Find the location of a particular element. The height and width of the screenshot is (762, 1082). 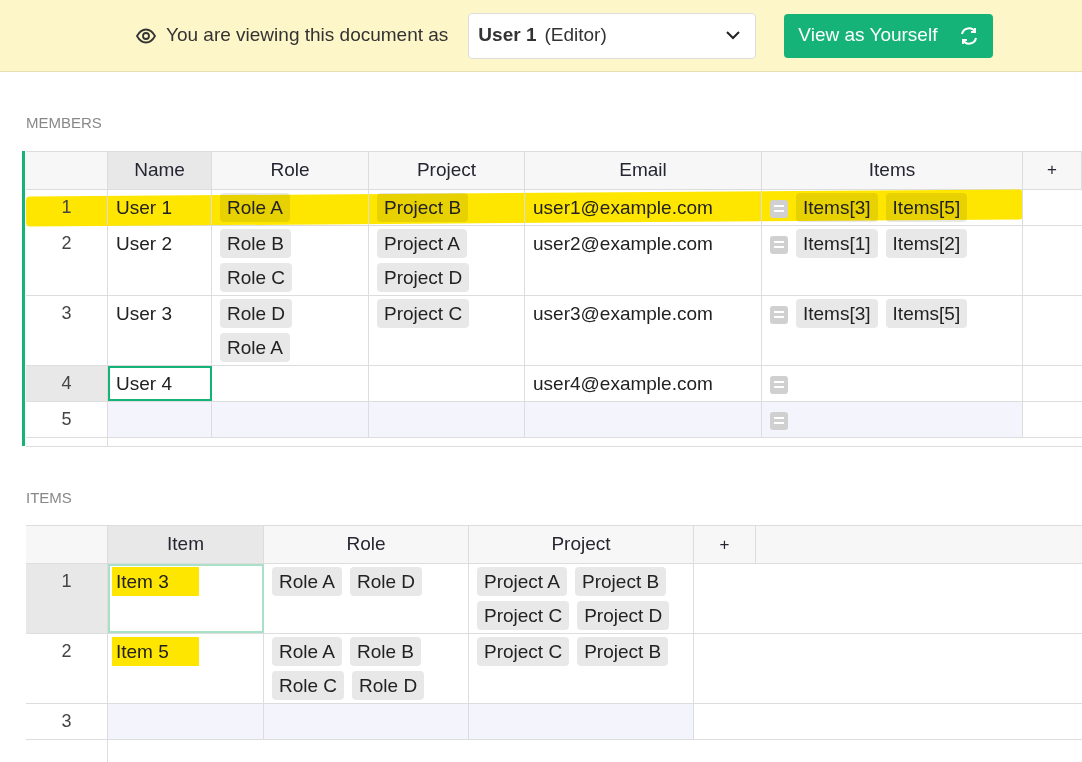

banner-message: You are viewing this document as is located at coordinates (307, 35).